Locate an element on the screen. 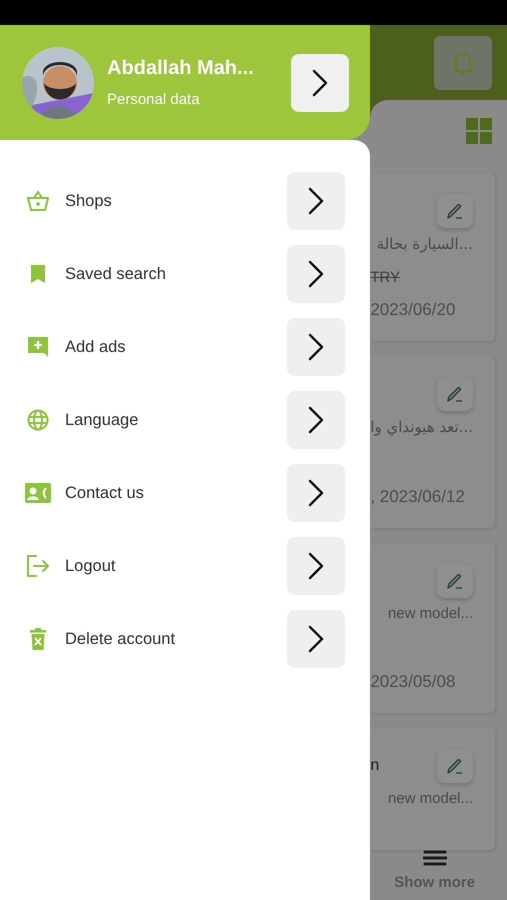 This screenshot has height=900, width=507. menu-item-label: Shops is located at coordinates (176, 201).